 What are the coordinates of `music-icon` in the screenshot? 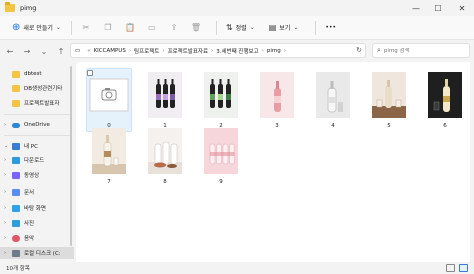 It's located at (16, 238).